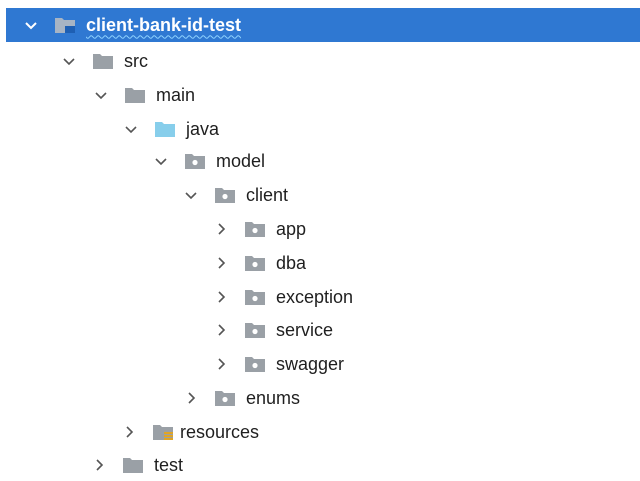  I want to click on tree-row-exception: exception, so click(320, 297).